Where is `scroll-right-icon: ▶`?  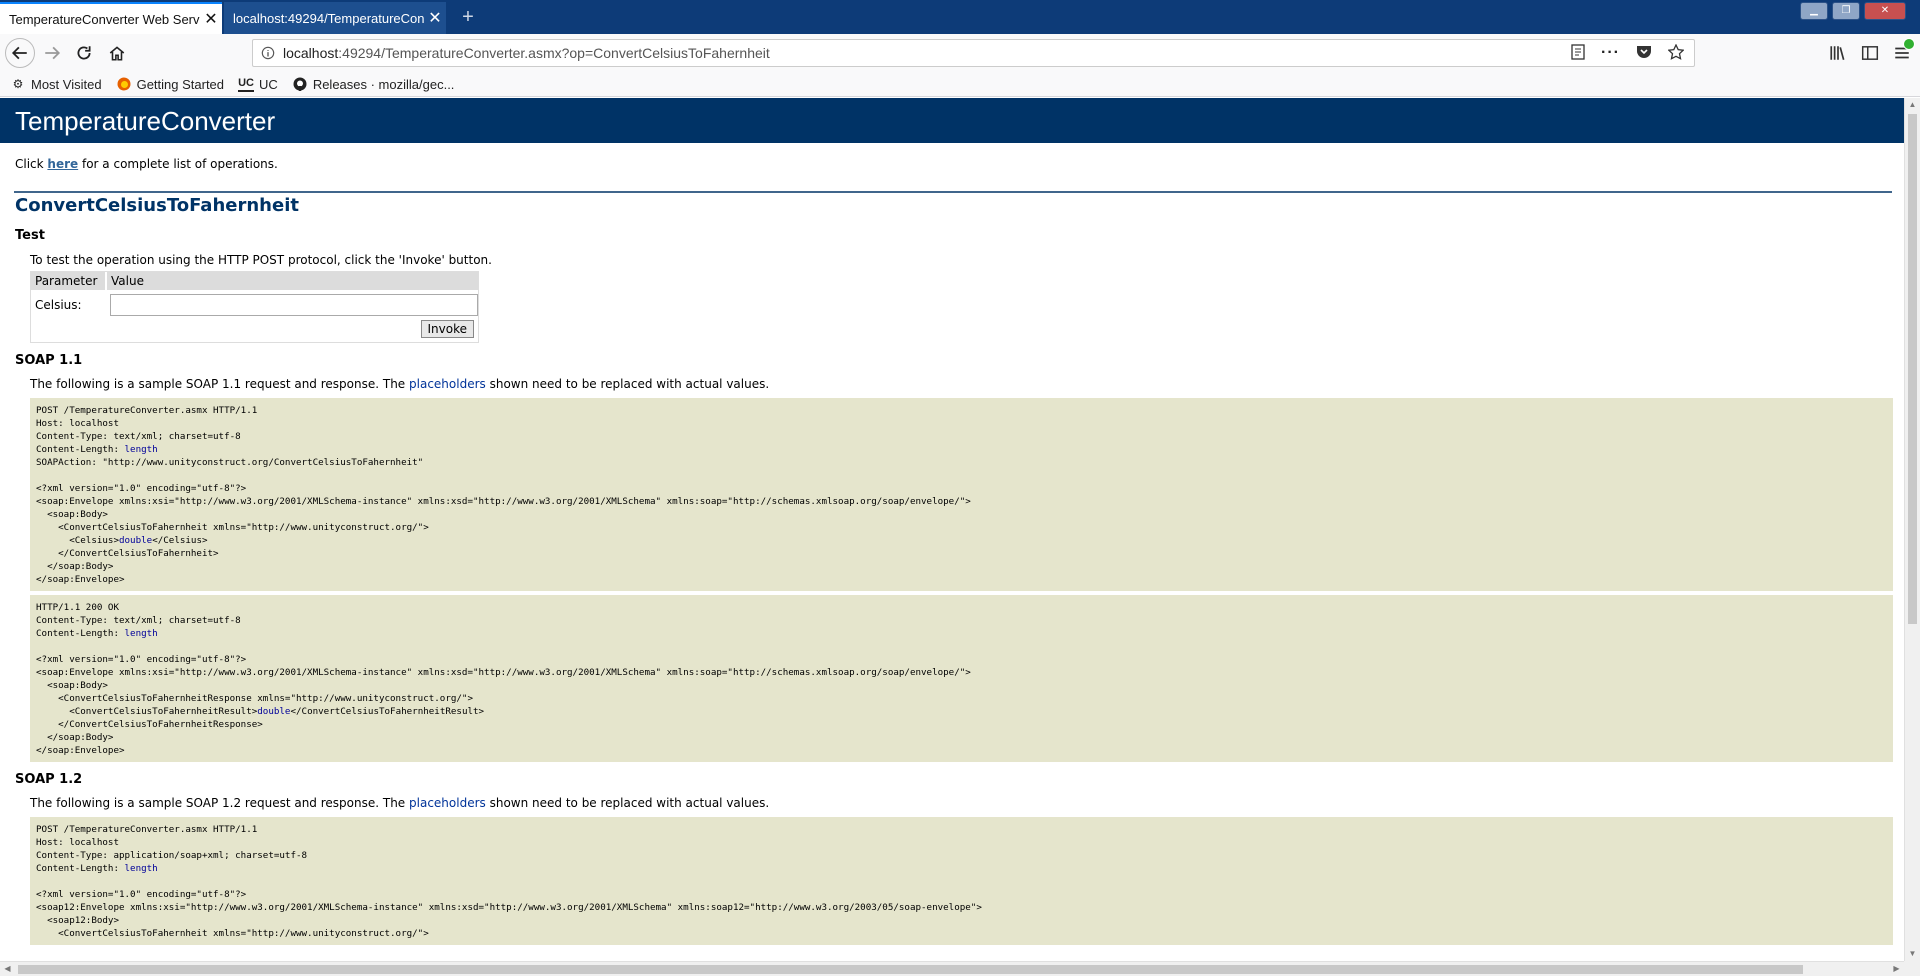
scroll-right-icon: ▶ is located at coordinates (1896, 969).